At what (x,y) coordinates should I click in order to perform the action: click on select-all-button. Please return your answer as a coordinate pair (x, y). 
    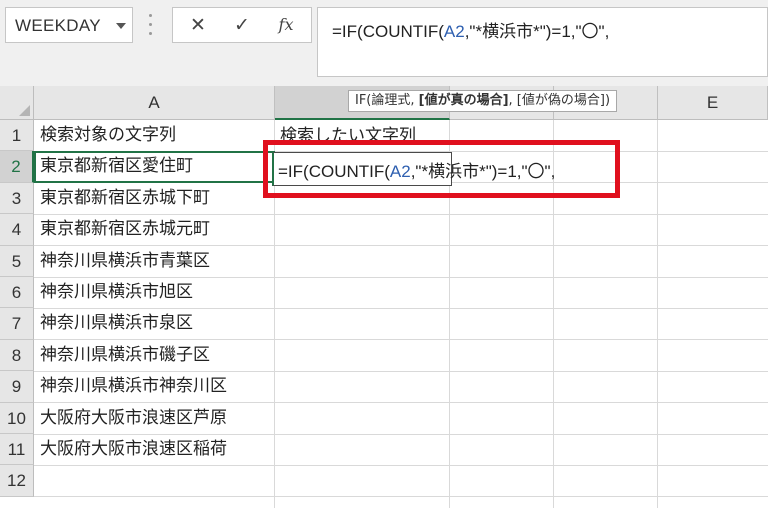
    Looking at the image, I should click on (17, 103).